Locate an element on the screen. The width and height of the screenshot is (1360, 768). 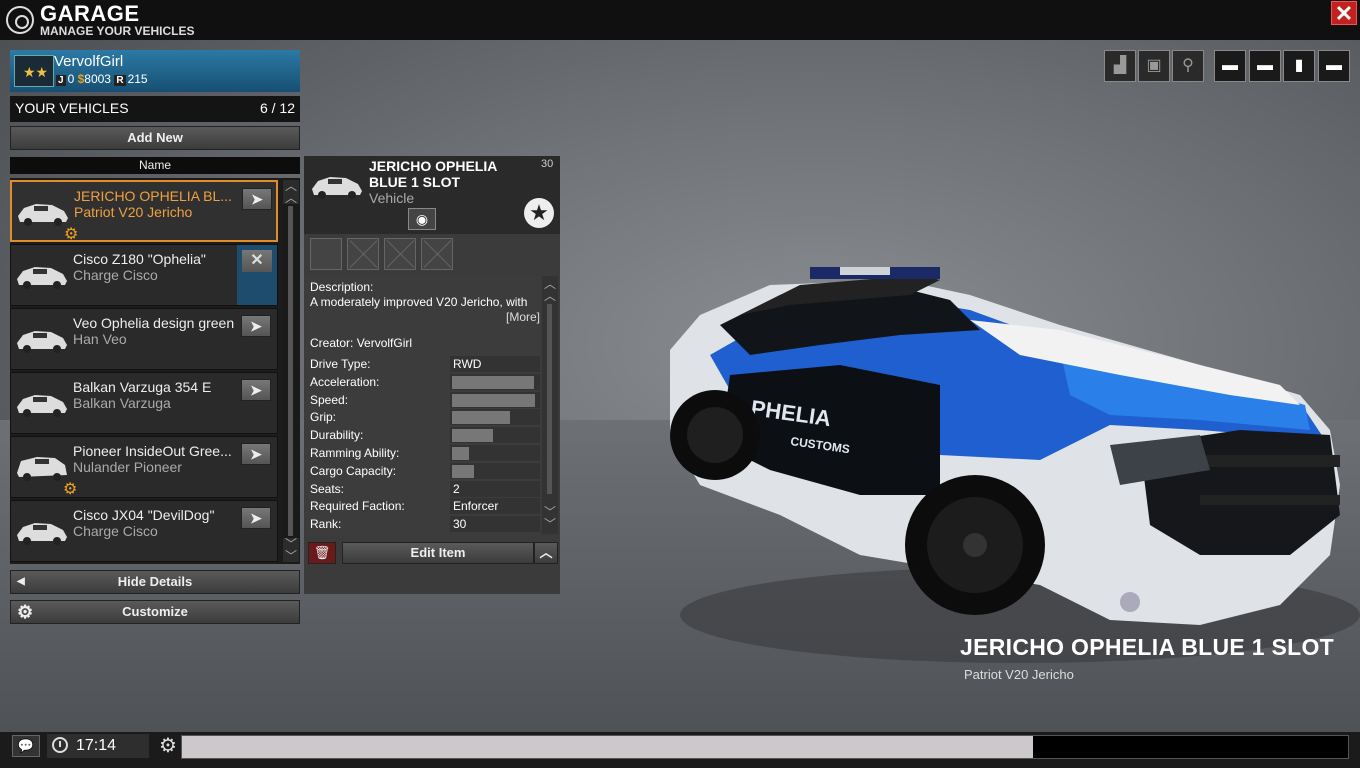
clock-time: 17:14 is located at coordinates (96, 745).